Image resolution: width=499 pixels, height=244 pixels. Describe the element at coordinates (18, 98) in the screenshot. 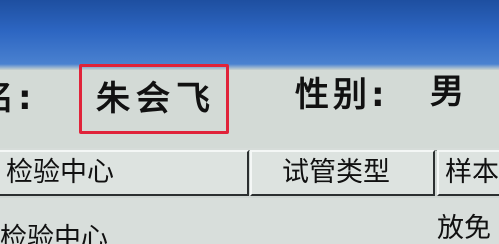

I see `name-label: 名:` at that location.